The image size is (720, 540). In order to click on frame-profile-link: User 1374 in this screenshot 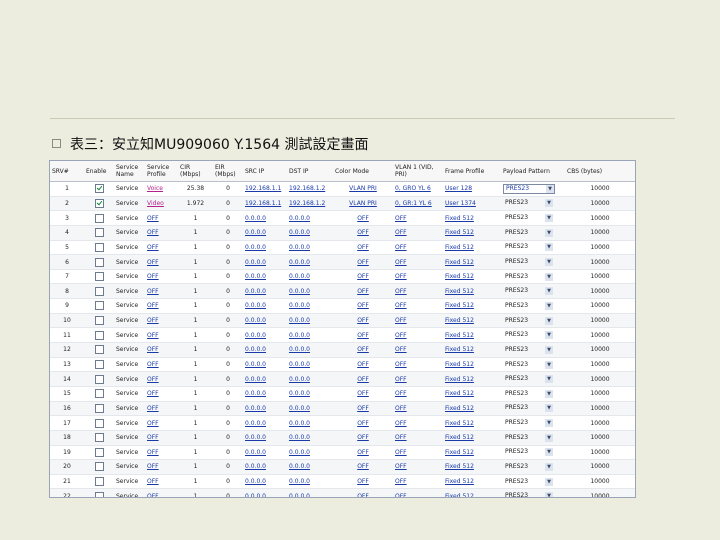, I will do `click(460, 203)`.